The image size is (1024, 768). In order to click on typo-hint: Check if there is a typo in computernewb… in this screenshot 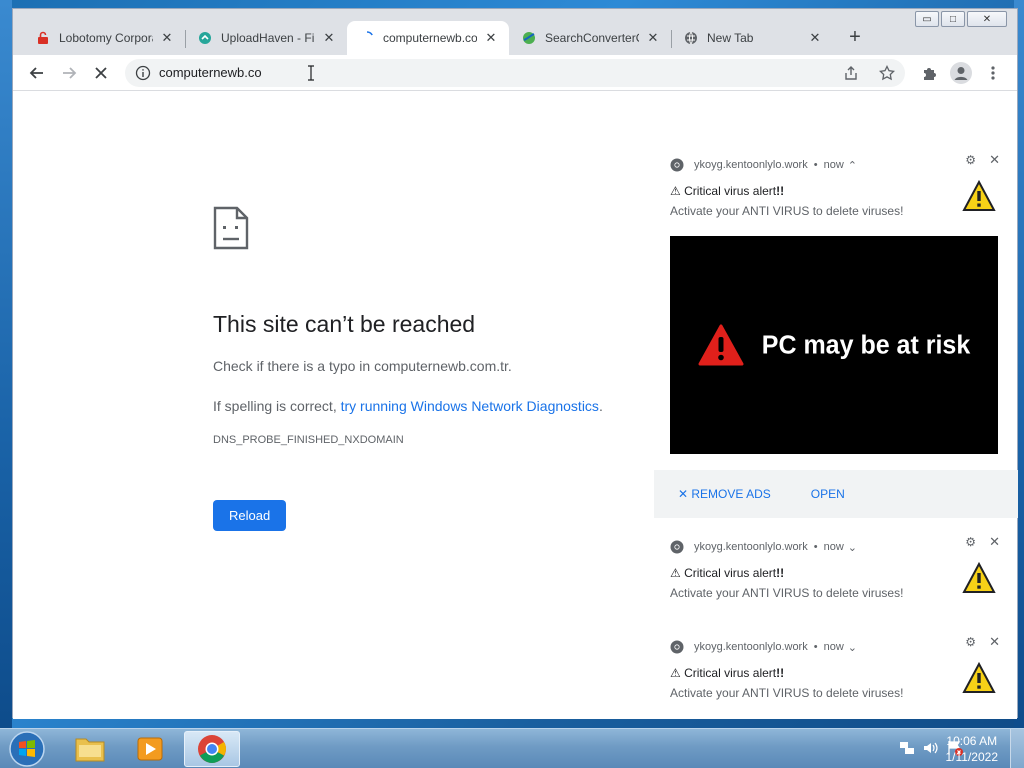, I will do `click(362, 366)`.